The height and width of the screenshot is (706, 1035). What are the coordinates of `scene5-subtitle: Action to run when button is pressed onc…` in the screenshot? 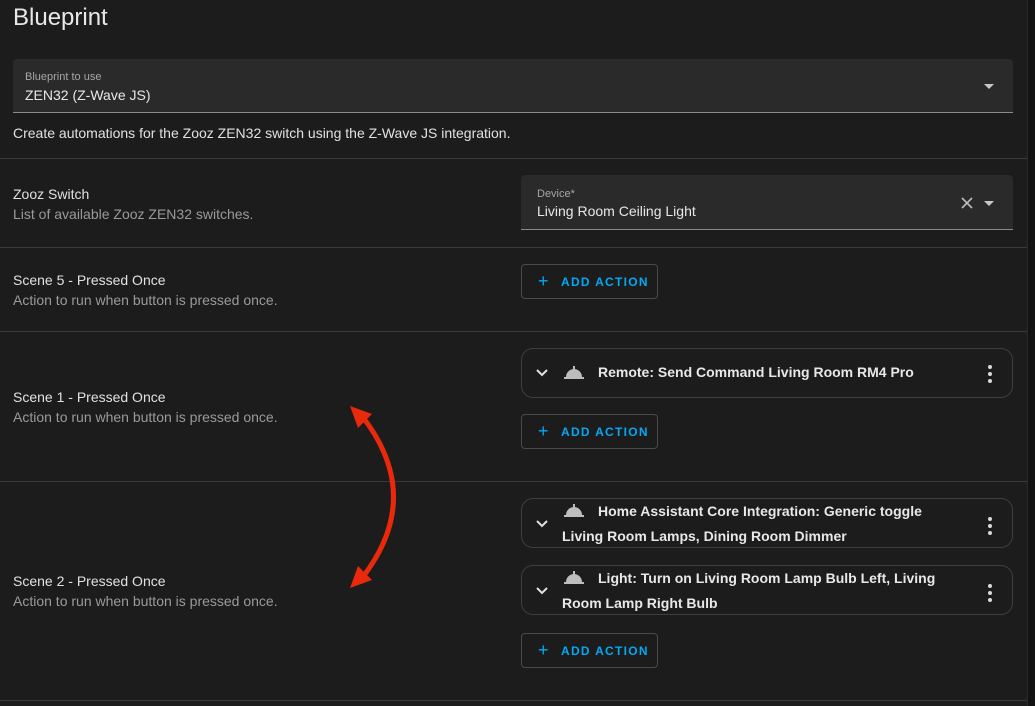 It's located at (145, 300).